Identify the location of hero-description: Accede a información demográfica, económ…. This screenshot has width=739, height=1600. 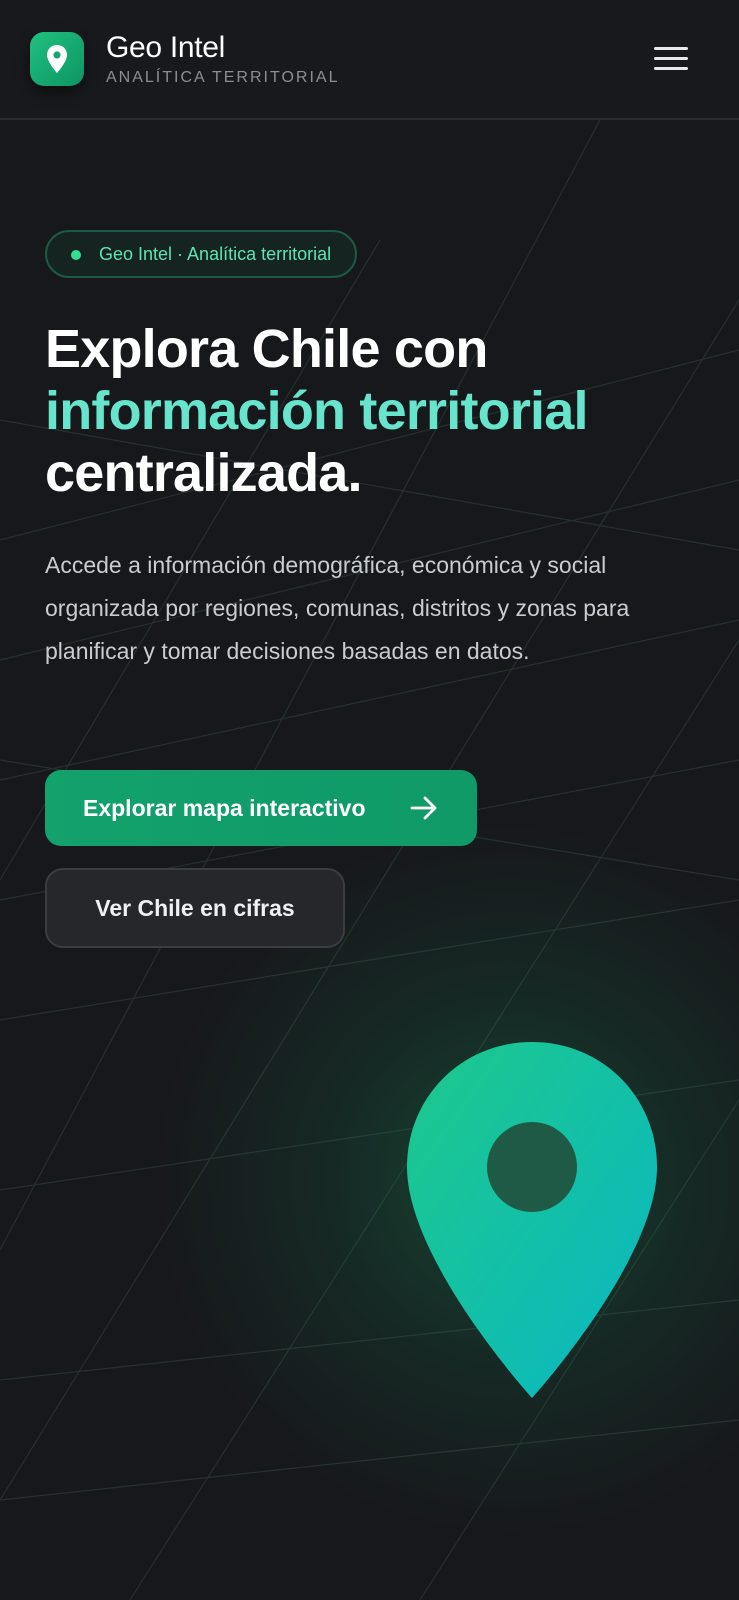
(337, 608).